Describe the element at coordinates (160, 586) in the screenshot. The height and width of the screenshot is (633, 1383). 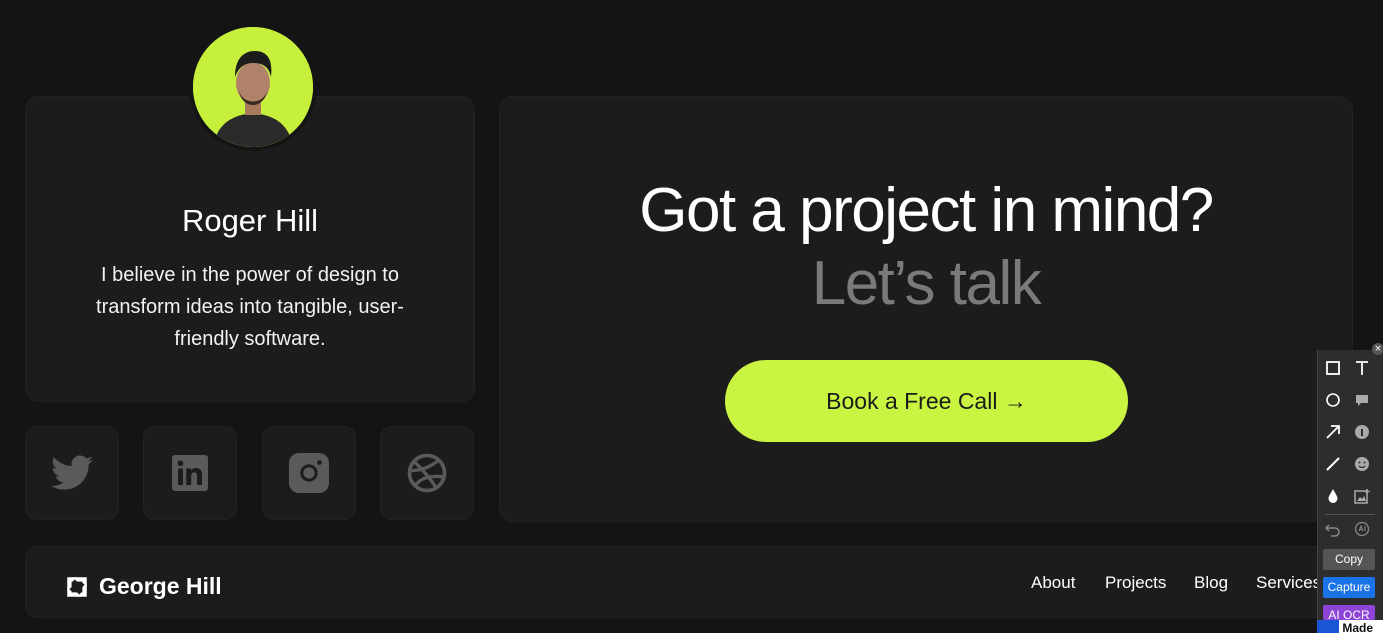
I see `brand-name: George Hill` at that location.